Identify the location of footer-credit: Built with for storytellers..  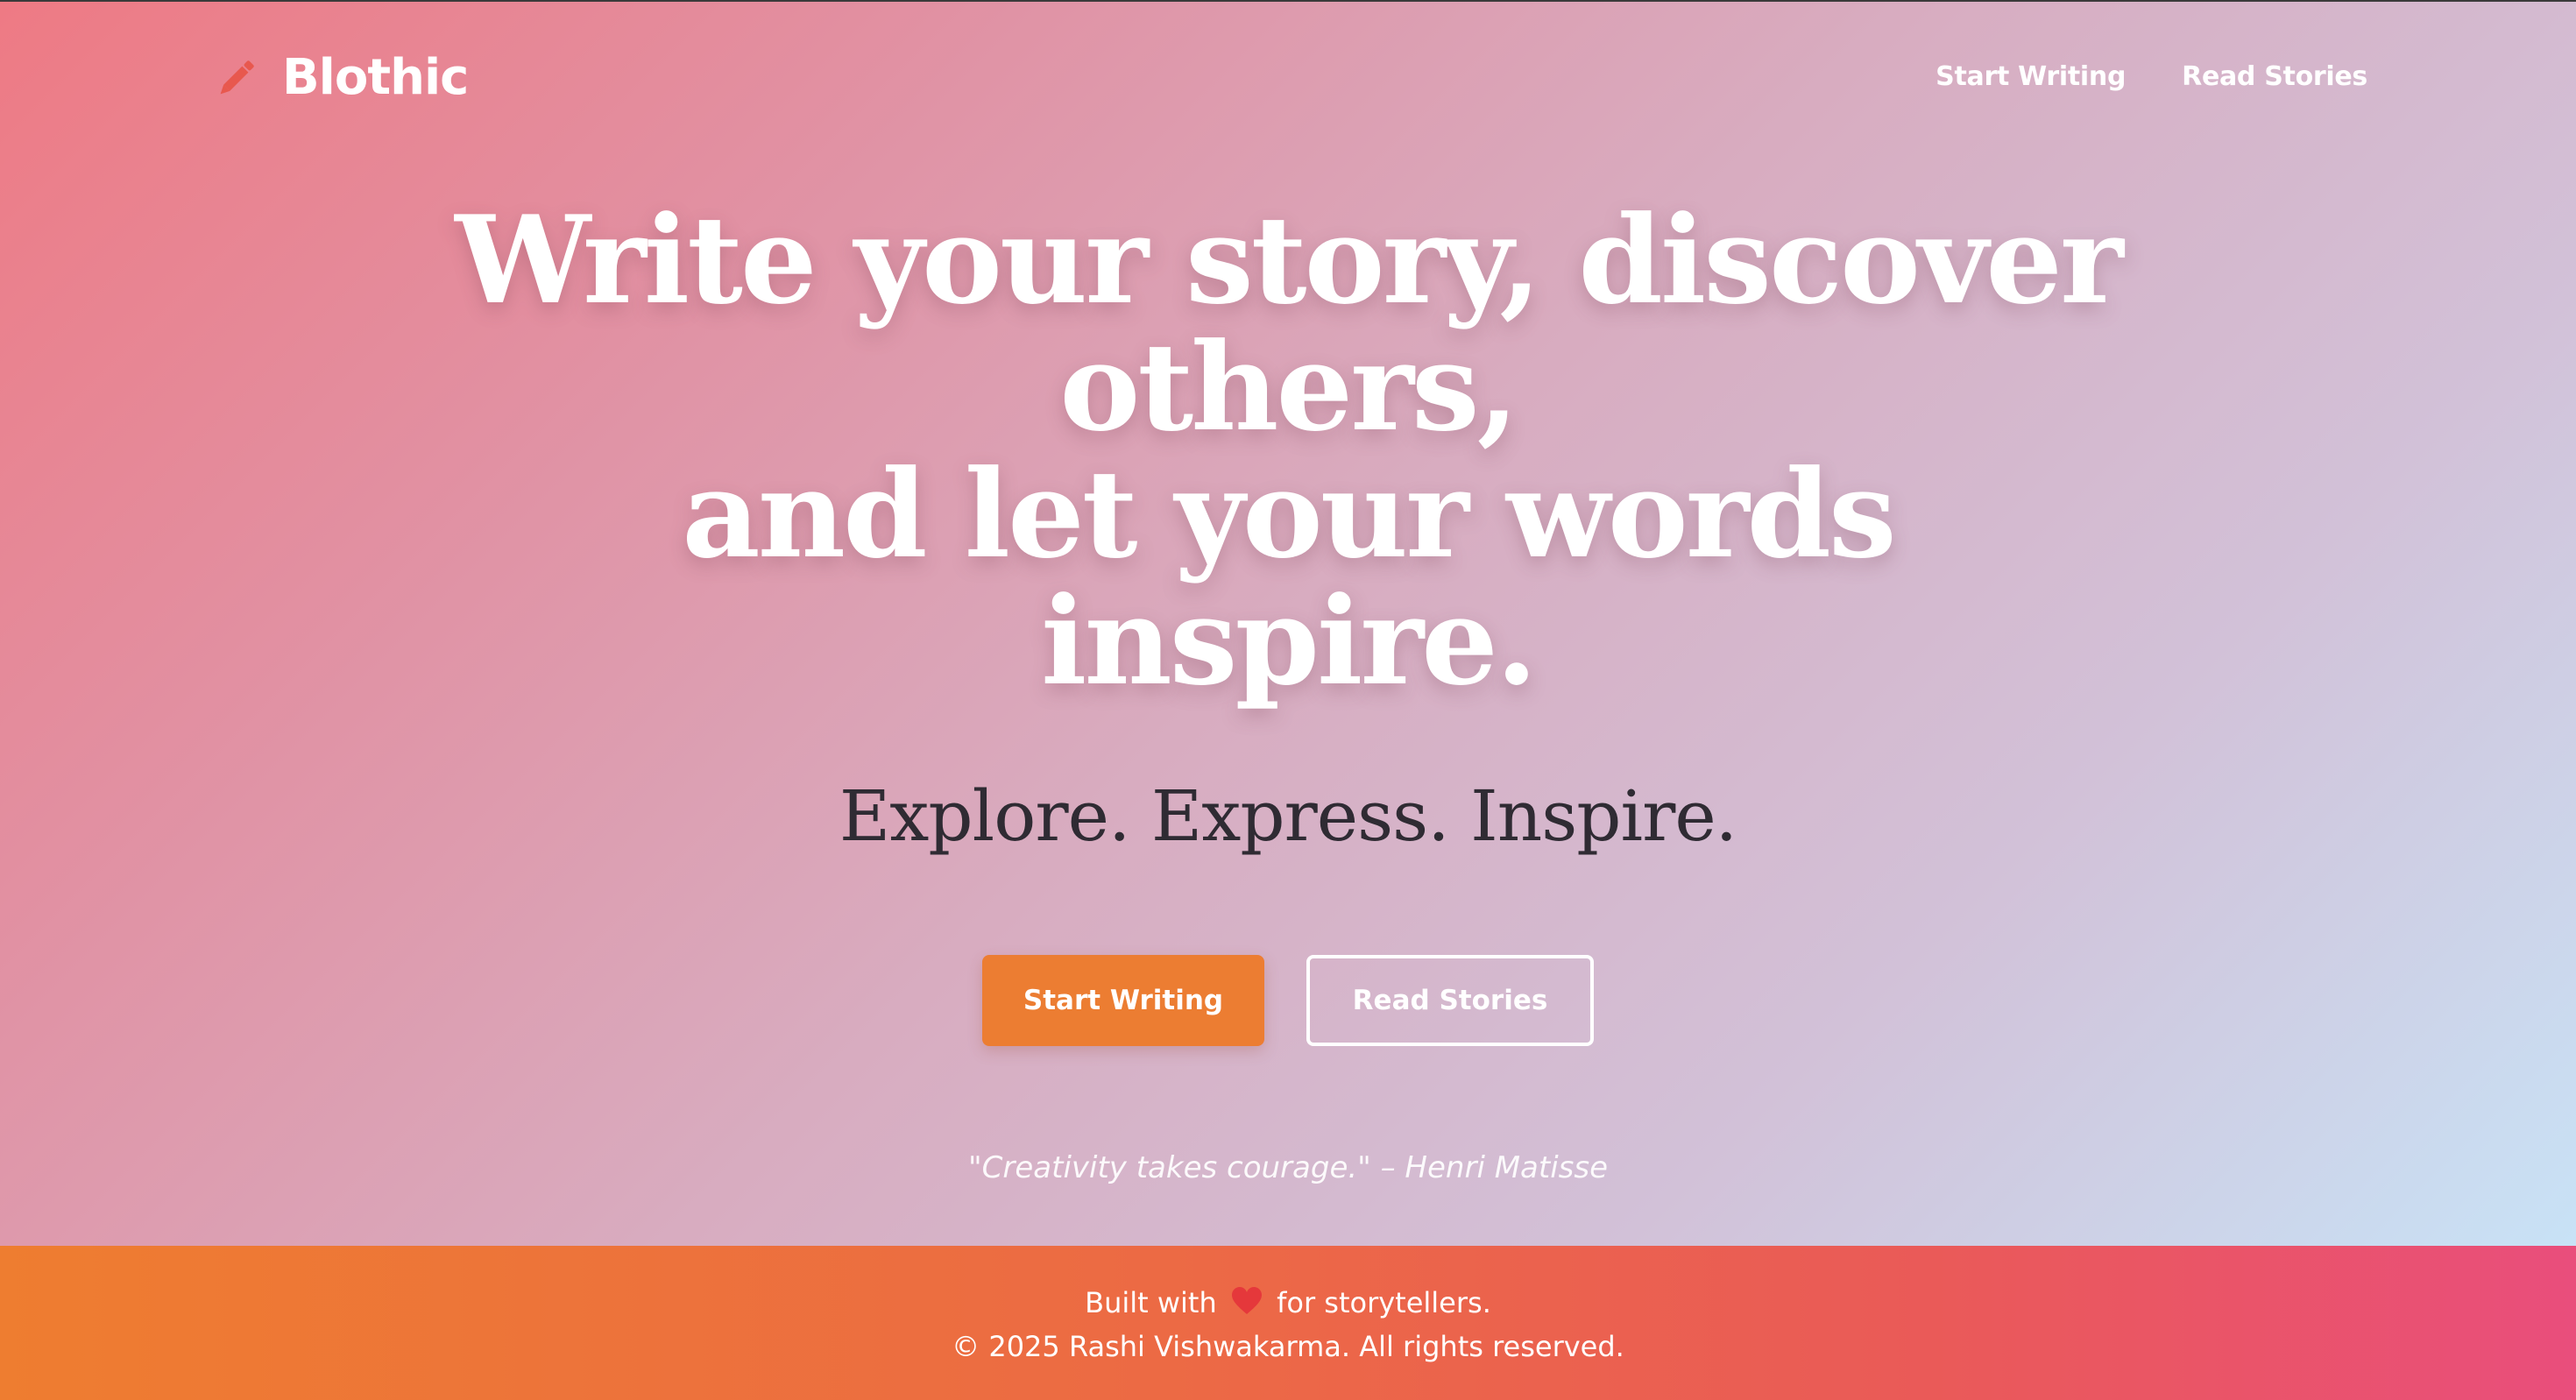
(1288, 1303).